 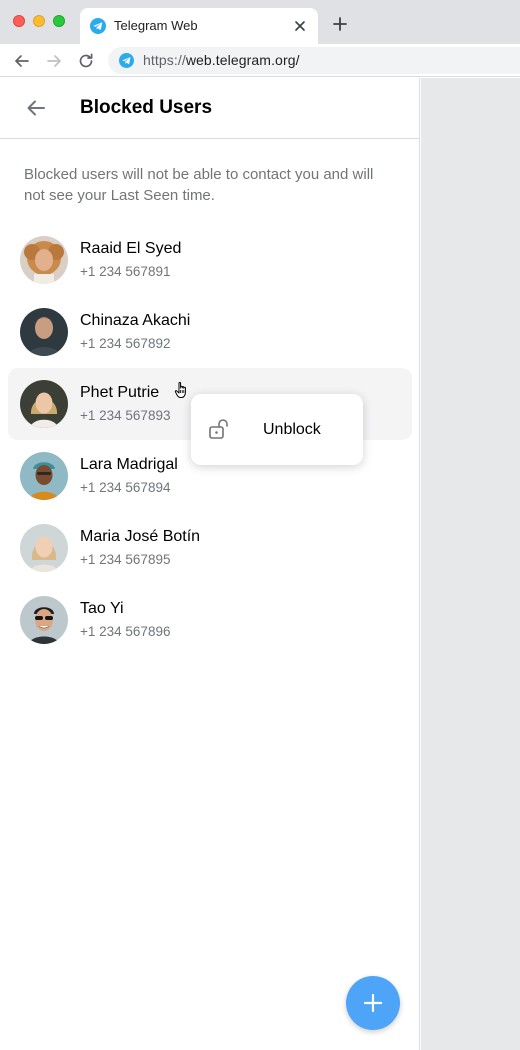 What do you see at coordinates (125, 559) in the screenshot?
I see `user-phone: +1 234 567895` at bounding box center [125, 559].